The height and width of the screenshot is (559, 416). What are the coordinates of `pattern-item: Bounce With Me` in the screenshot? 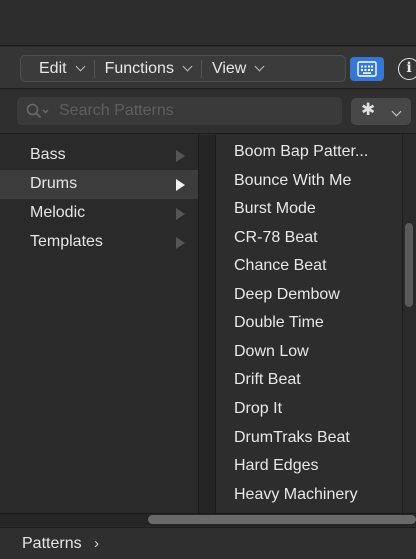 It's located at (309, 181).